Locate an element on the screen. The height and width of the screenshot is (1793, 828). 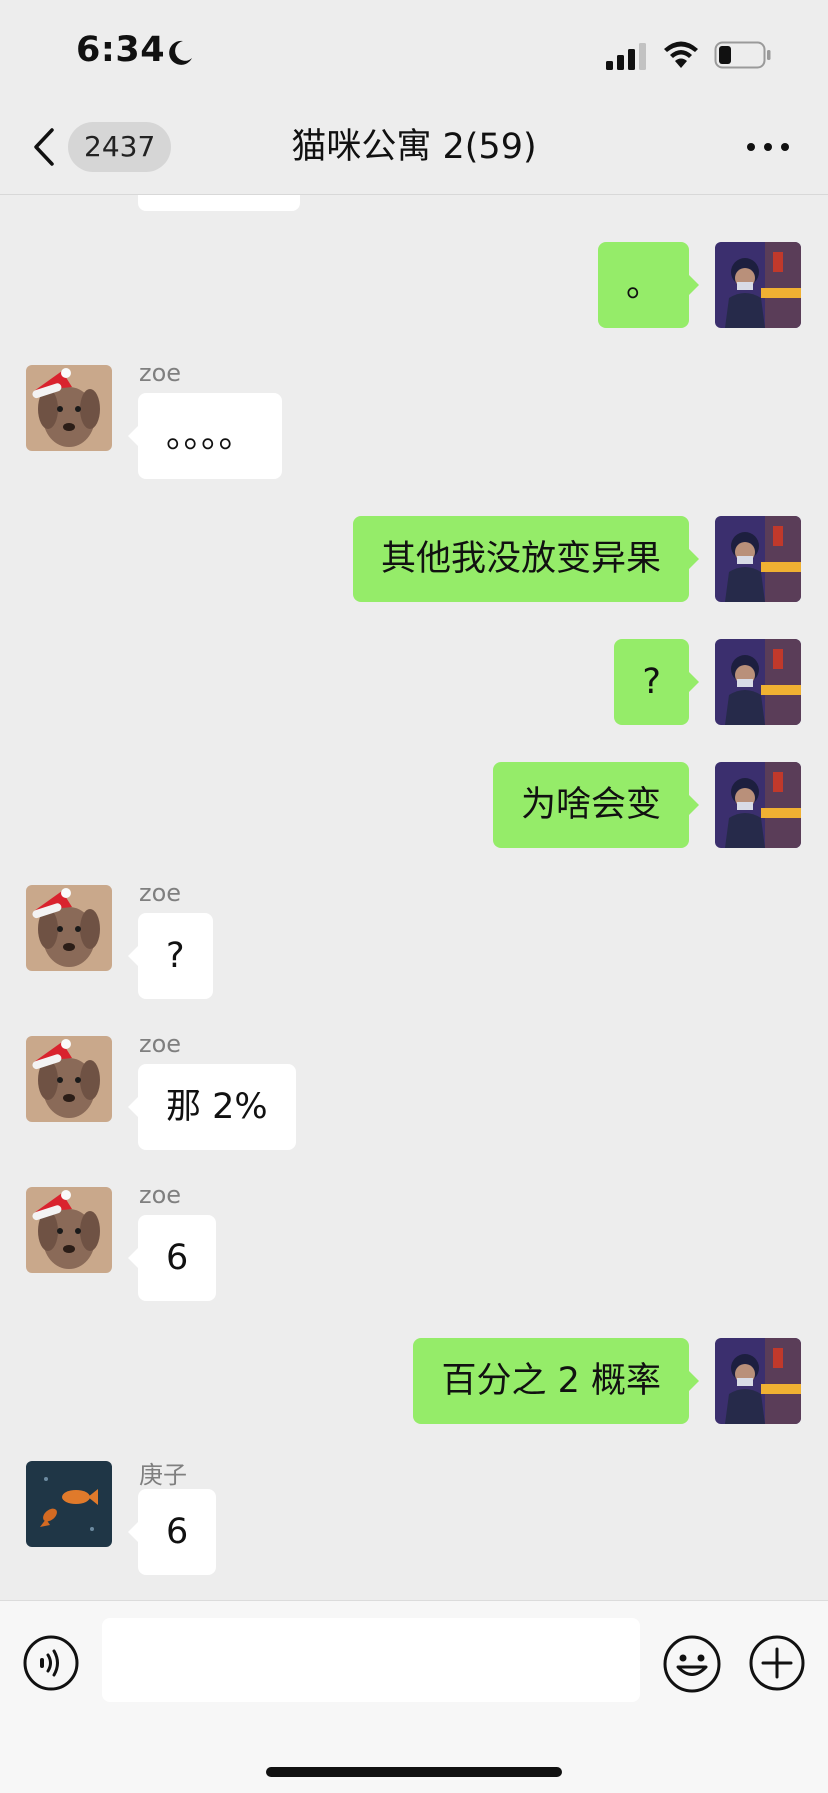
message-bubble: 其他我没放变异果 is located at coordinates (526, 559).